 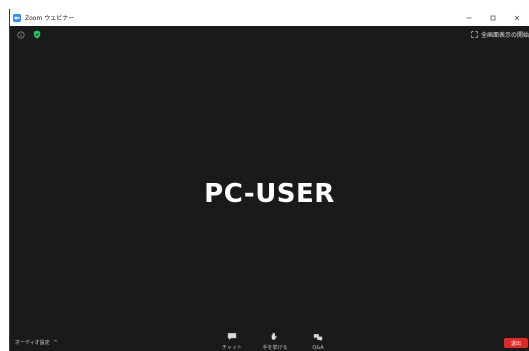 I want to click on minimize-icon, so click(x=469, y=17).